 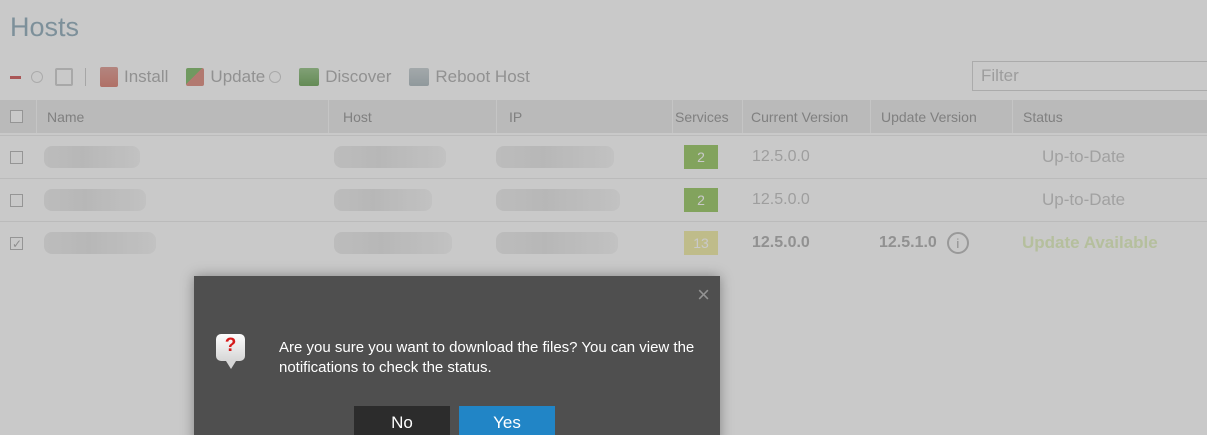 What do you see at coordinates (507, 420) in the screenshot?
I see `yes-button: Yes` at bounding box center [507, 420].